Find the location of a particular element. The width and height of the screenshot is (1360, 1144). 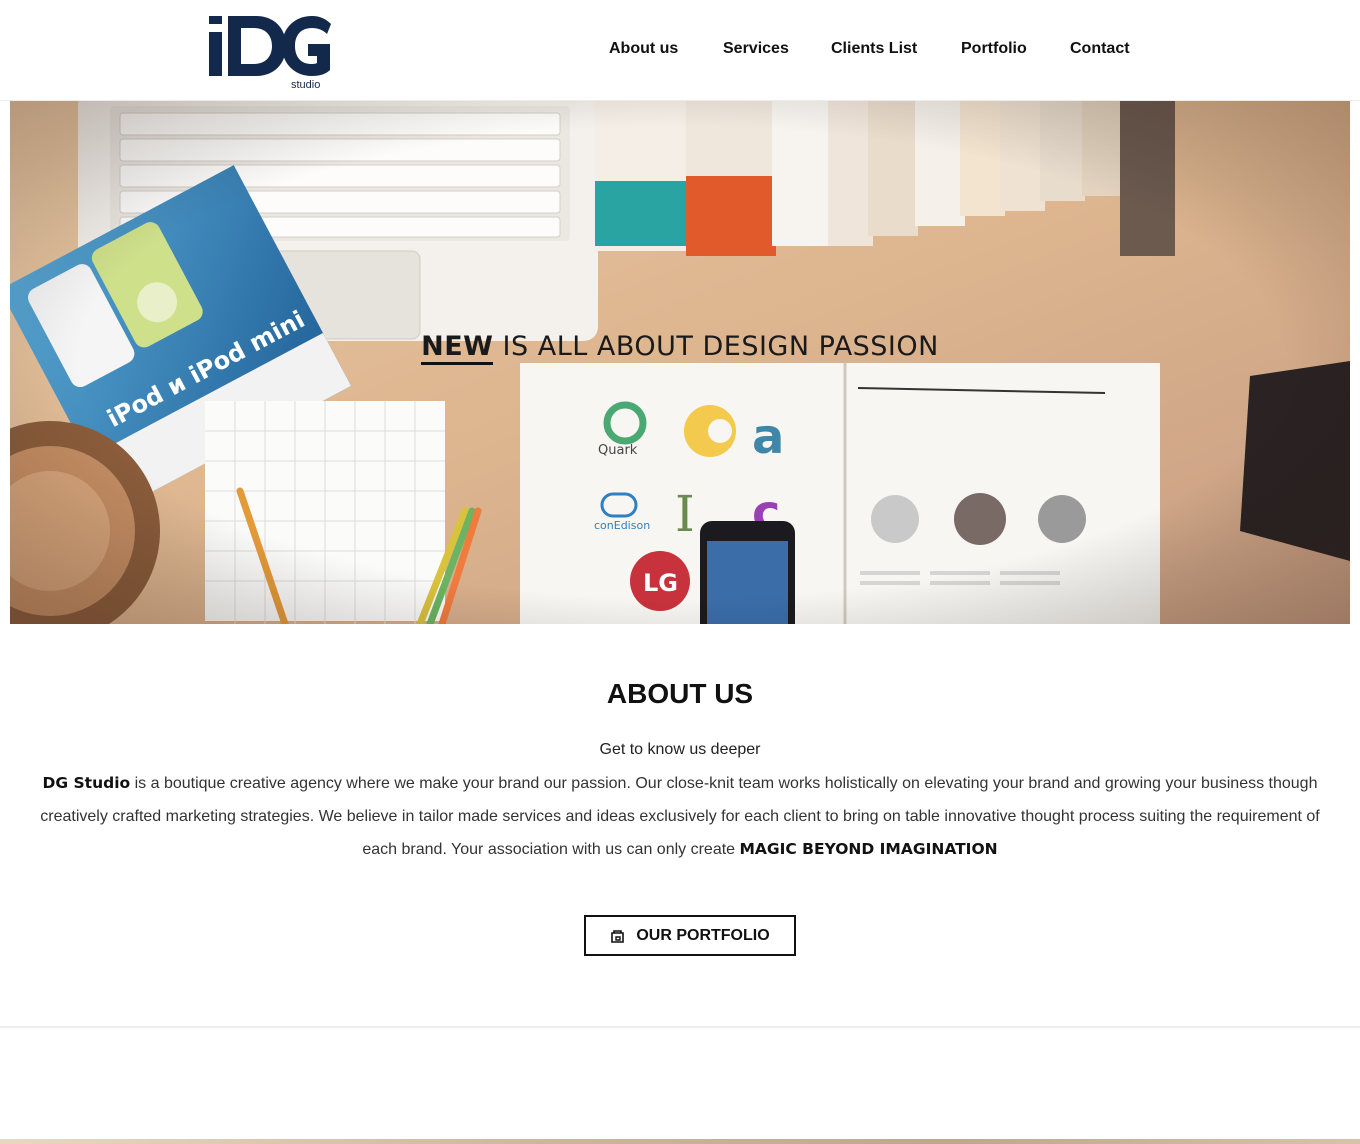

logo: studio is located at coordinates (271, 51).